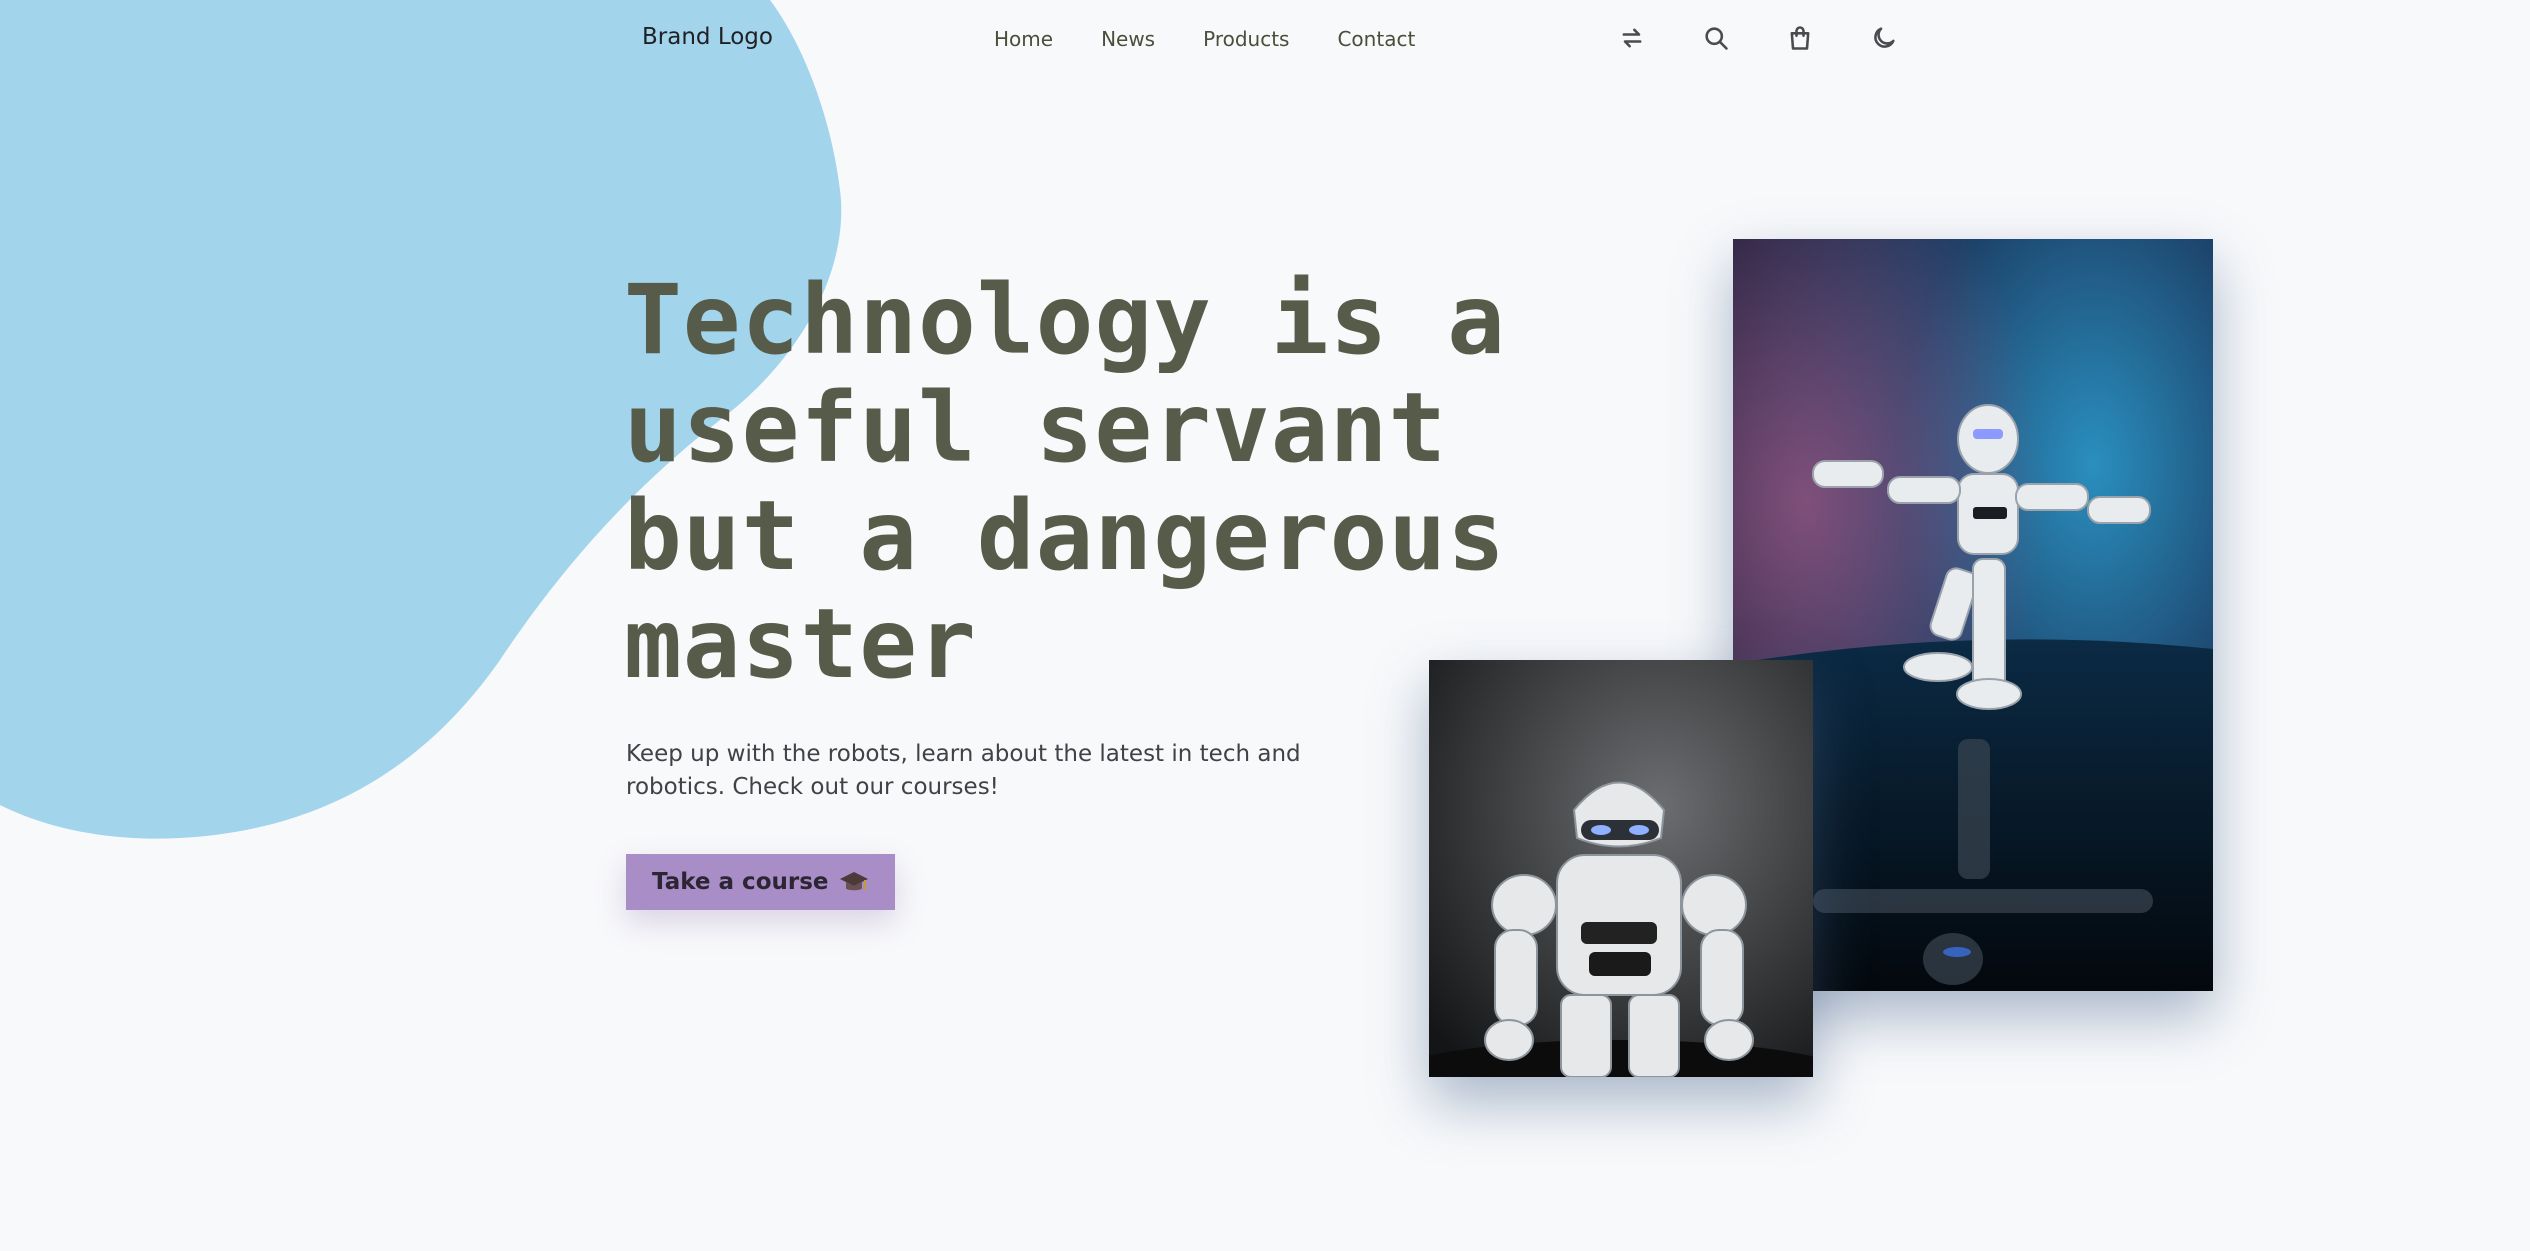 The image size is (2530, 1251). What do you see at coordinates (707, 37) in the screenshot?
I see `brand-logo: Brand Logo` at bounding box center [707, 37].